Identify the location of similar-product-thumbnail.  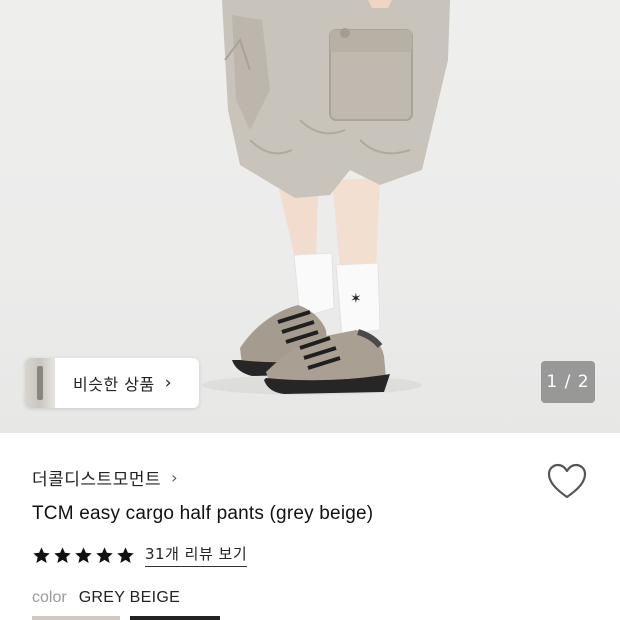
(40, 383).